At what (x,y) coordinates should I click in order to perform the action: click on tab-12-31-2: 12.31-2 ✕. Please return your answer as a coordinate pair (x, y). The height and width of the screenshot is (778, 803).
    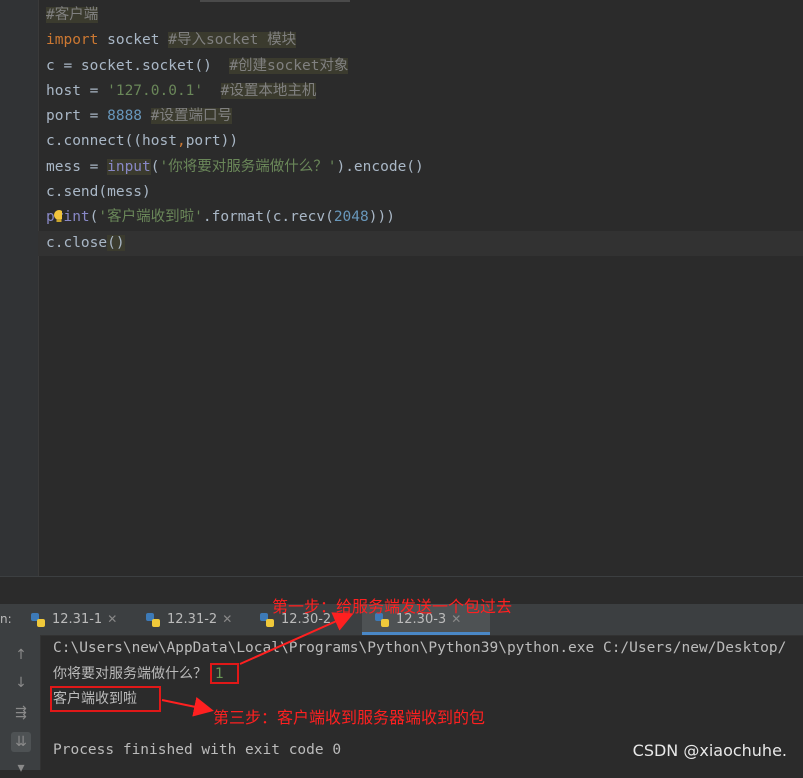
    Looking at the image, I should click on (199, 619).